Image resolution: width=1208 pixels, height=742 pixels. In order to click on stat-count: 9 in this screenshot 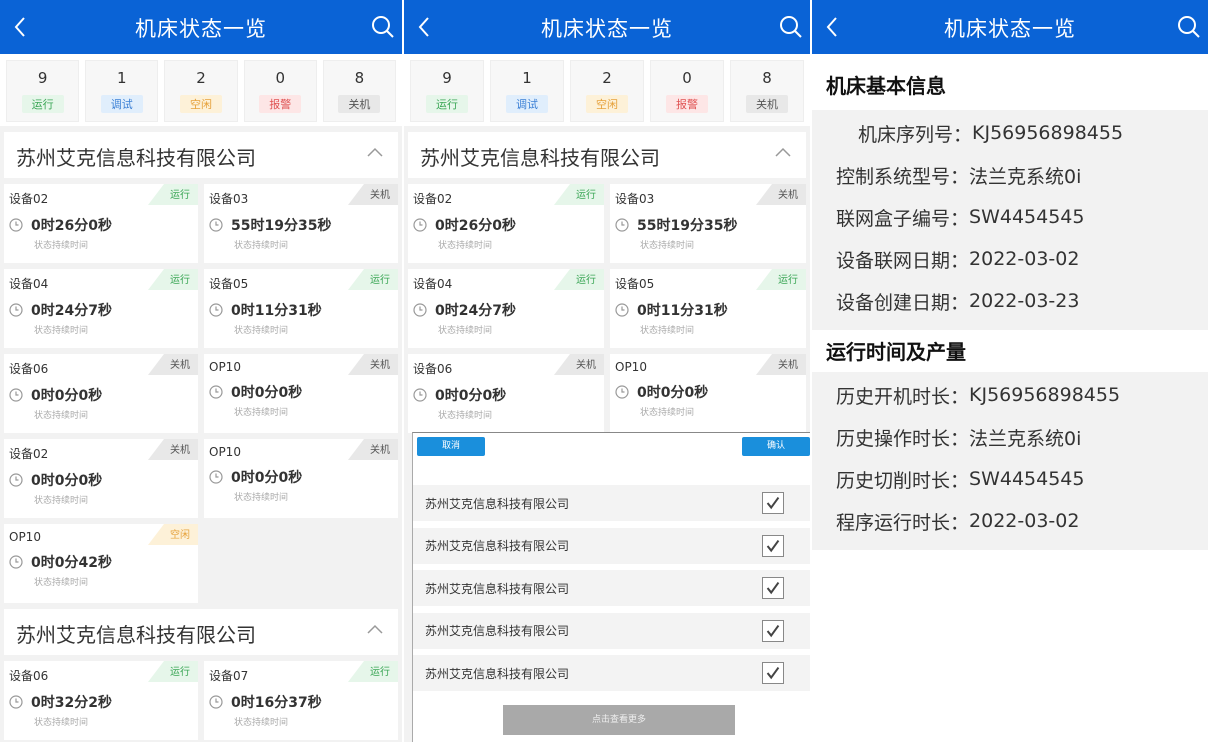, I will do `click(42, 78)`.